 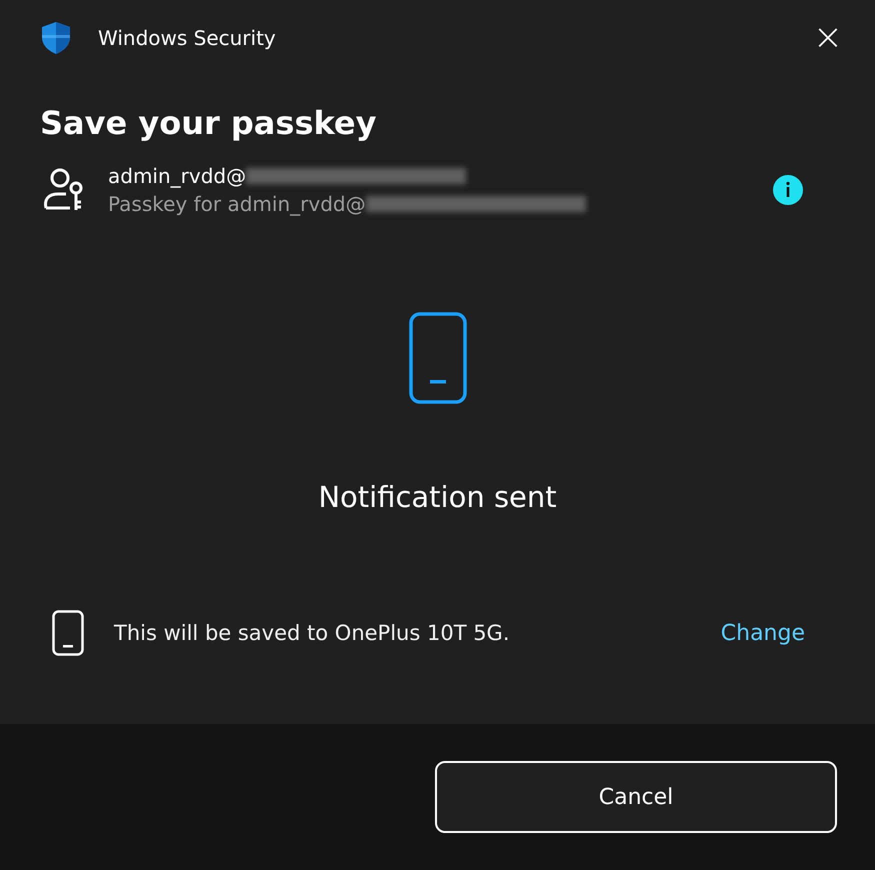 What do you see at coordinates (177, 176) in the screenshot?
I see `account-name: admin_rvdd@` at bounding box center [177, 176].